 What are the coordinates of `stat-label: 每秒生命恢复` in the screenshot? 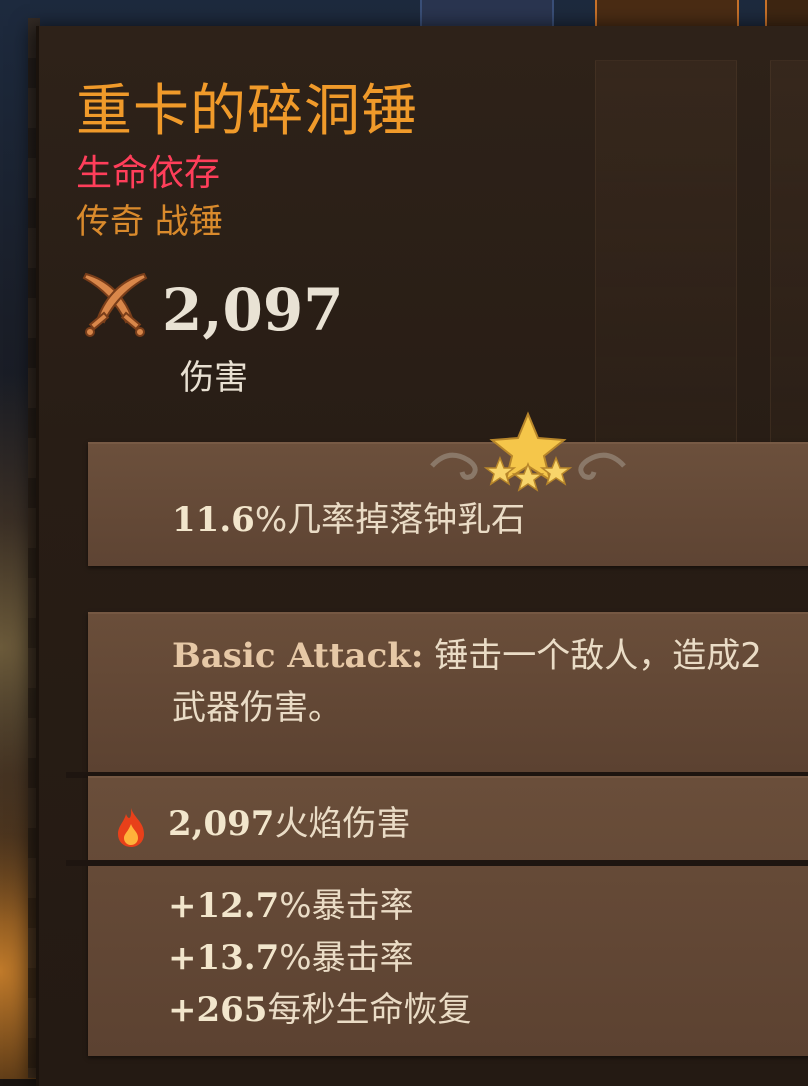 It's located at (369, 1010).